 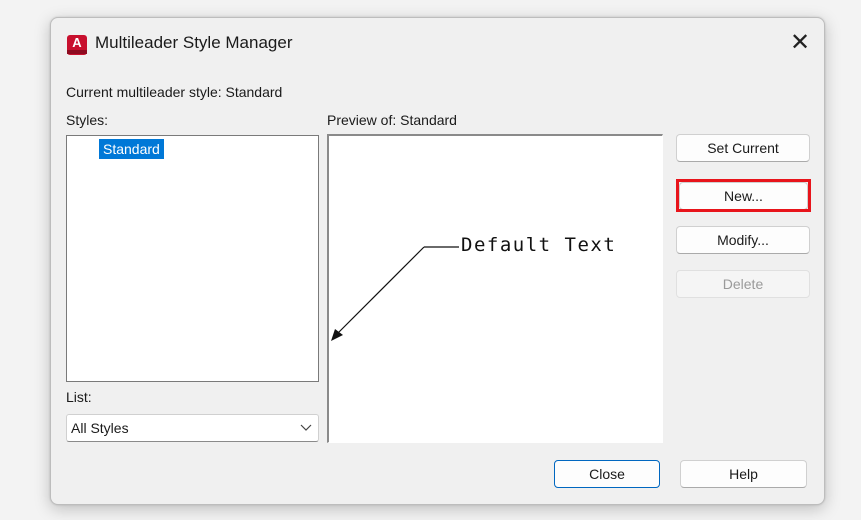 I want to click on preview-label: Preview of: Standard, so click(x=392, y=120).